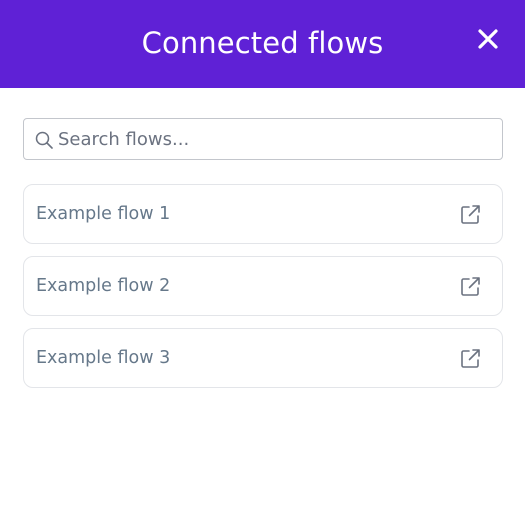  I want to click on panel-title: Connected flows, so click(262, 42).